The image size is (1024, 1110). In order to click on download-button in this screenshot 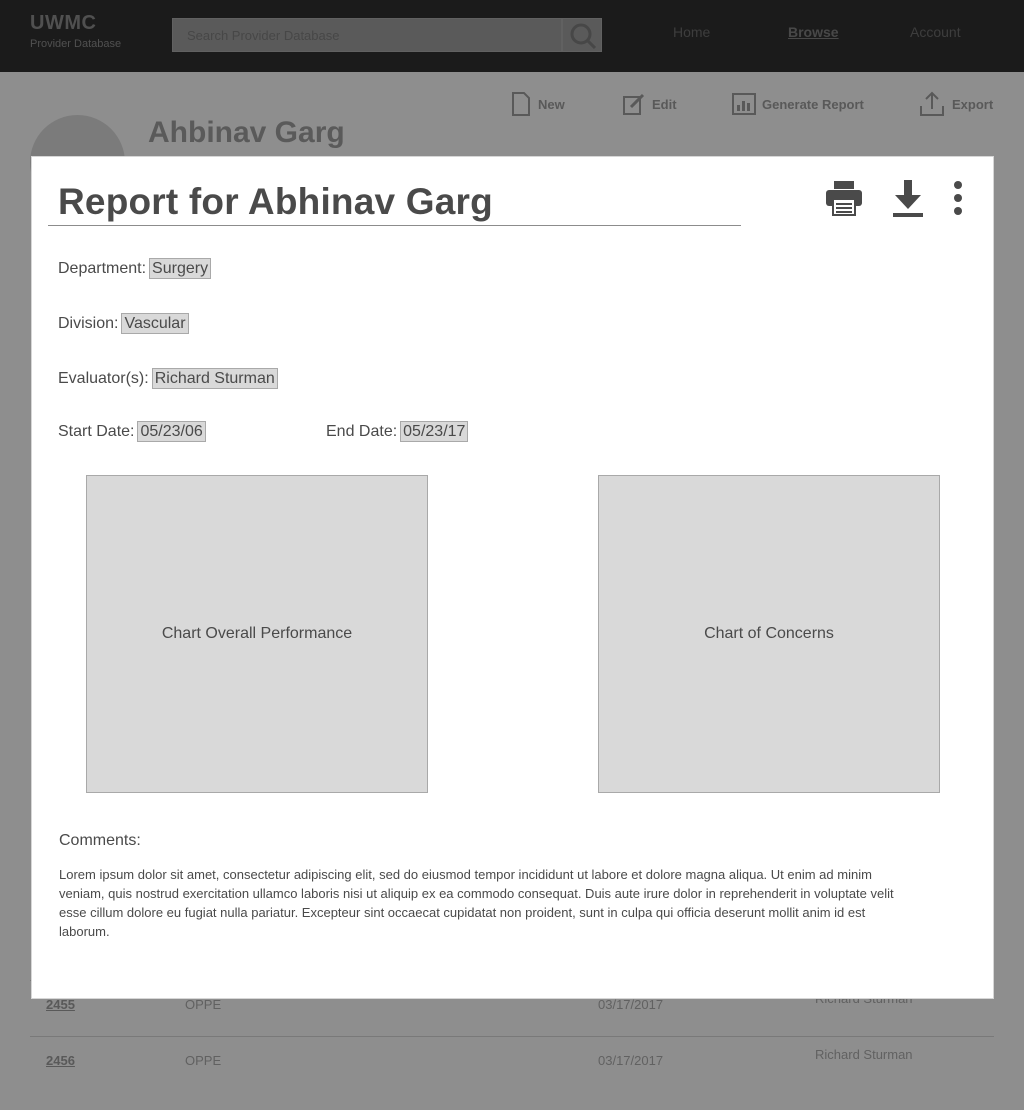, I will do `click(908, 199)`.